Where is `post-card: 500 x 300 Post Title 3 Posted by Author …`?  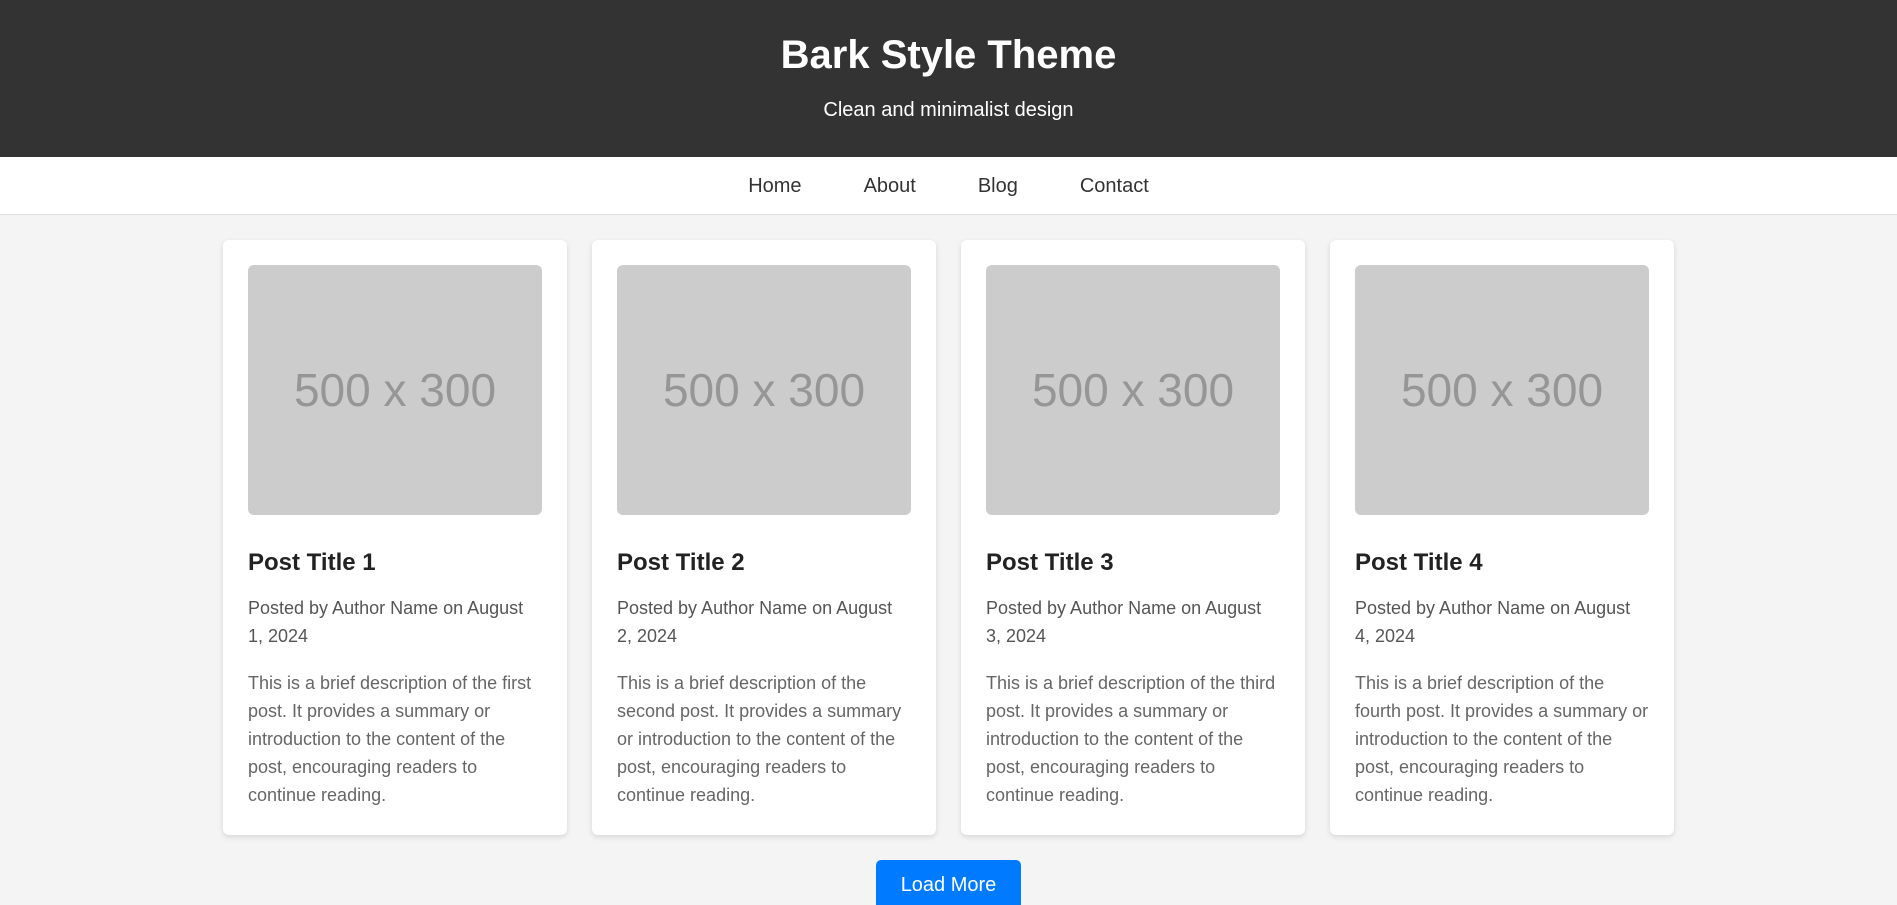 post-card: 500 x 300 Post Title 3 Posted by Author … is located at coordinates (1133, 537).